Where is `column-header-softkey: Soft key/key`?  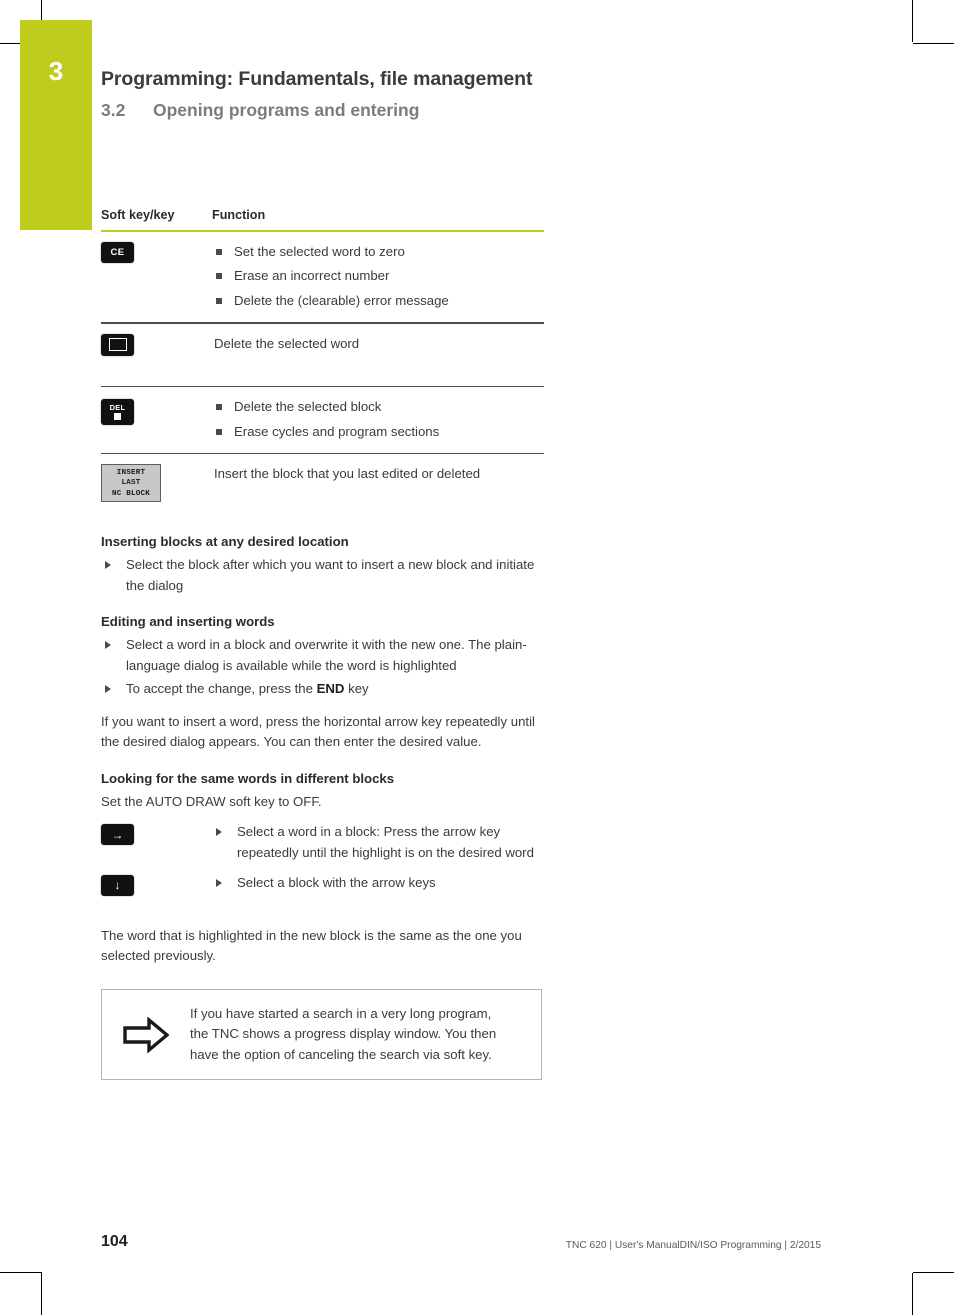 column-header-softkey: Soft key/key is located at coordinates (138, 215).